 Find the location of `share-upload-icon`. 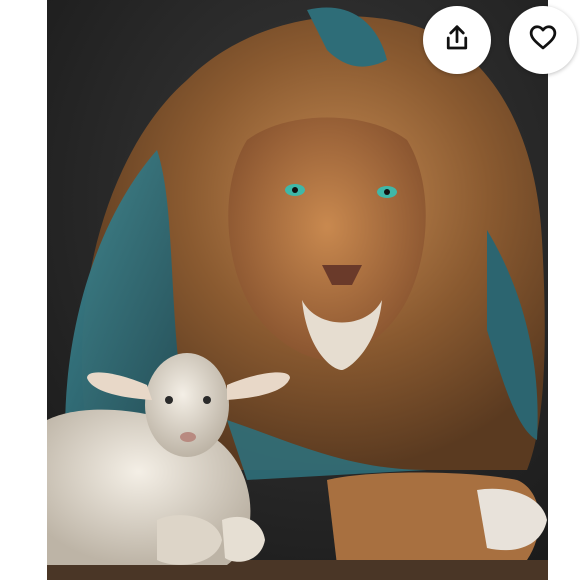

share-upload-icon is located at coordinates (457, 40).